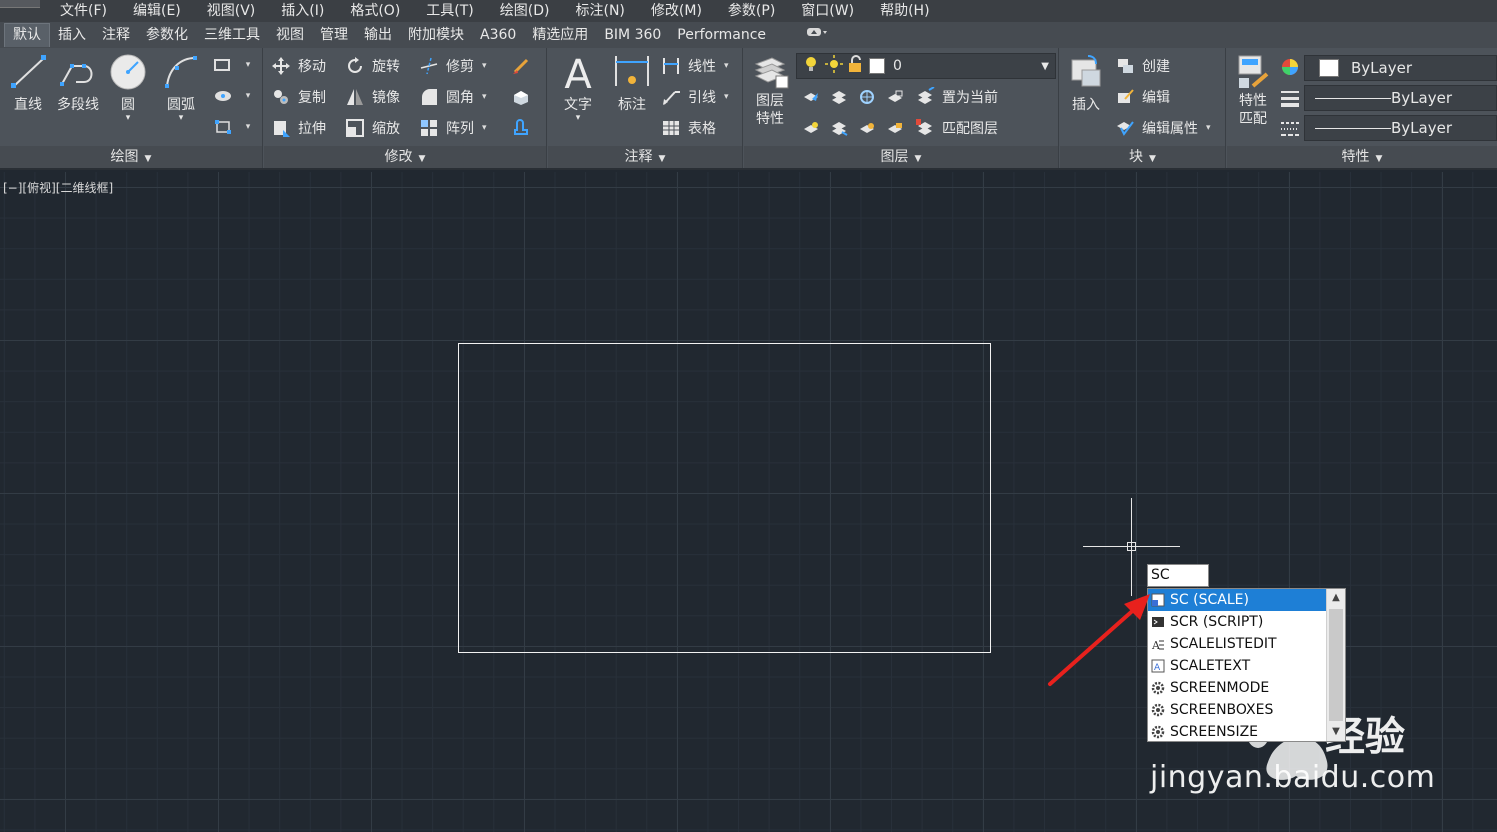  What do you see at coordinates (726, 97) in the screenshot?
I see `leader-dropdown-icon: ▾` at bounding box center [726, 97].